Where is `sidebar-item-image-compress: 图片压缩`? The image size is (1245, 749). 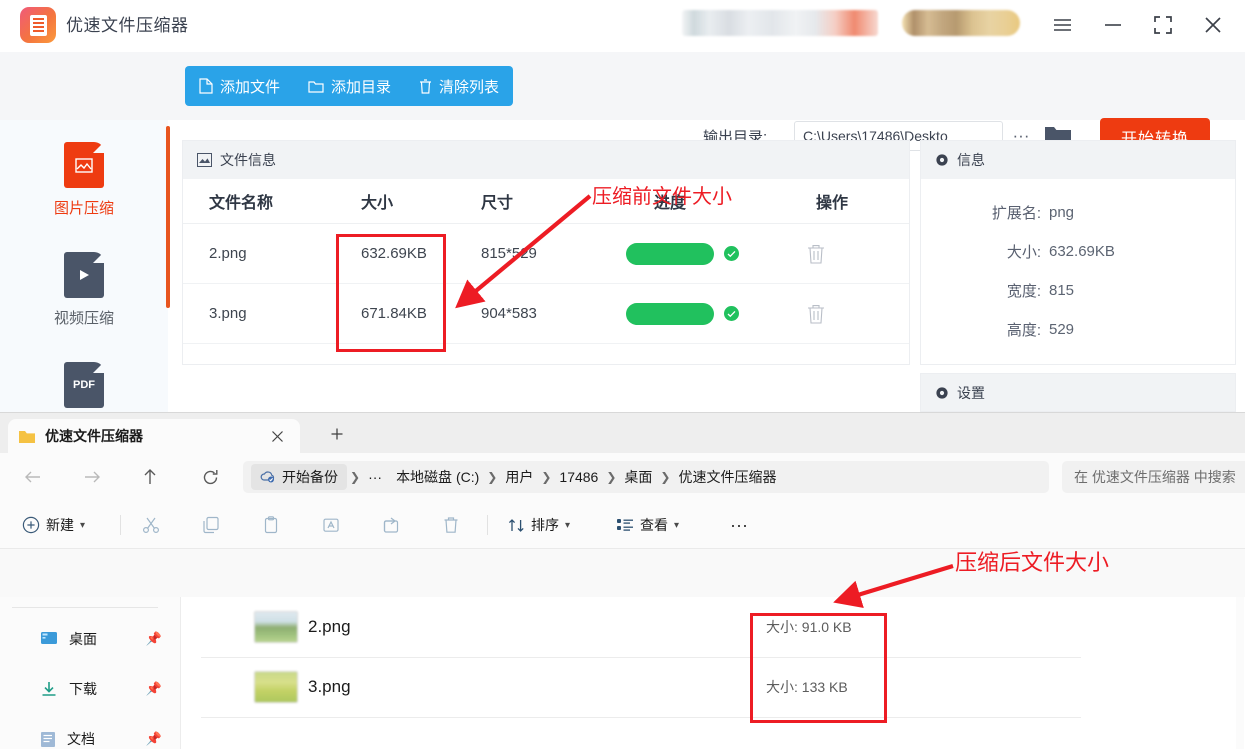
sidebar-item-image-compress: 图片压缩 is located at coordinates (84, 180).